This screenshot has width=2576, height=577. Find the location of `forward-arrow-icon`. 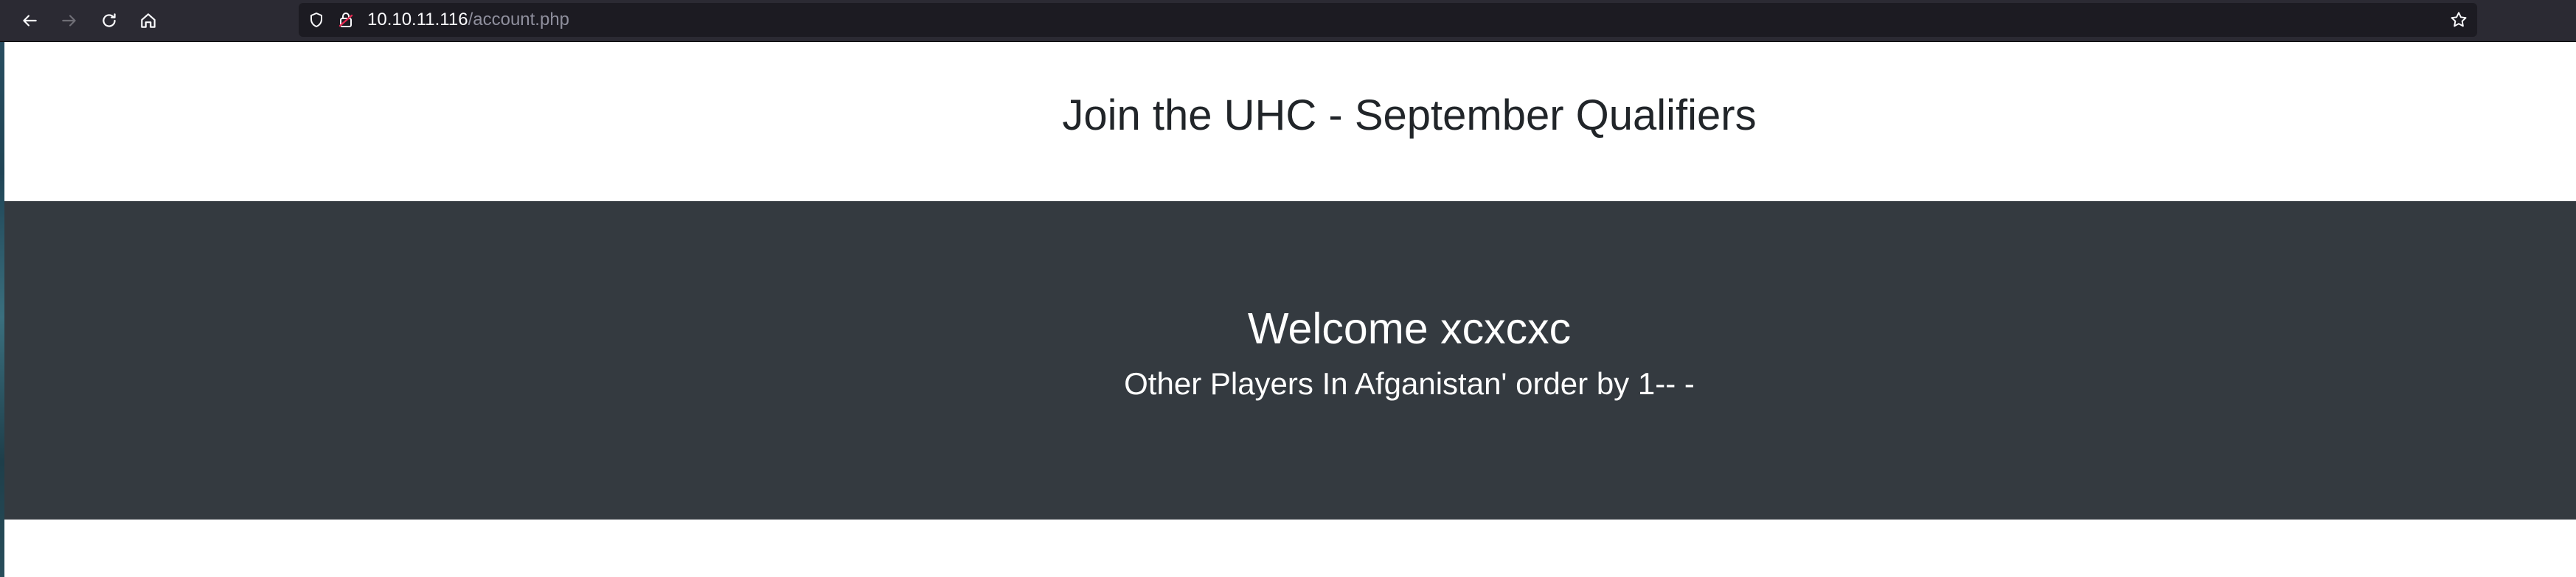

forward-arrow-icon is located at coordinates (69, 21).